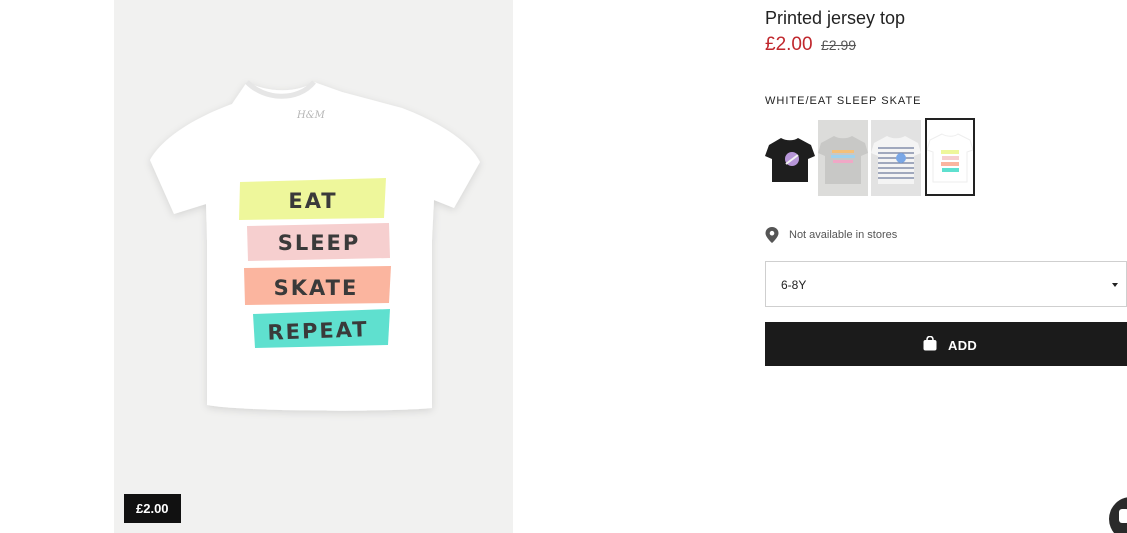 This screenshot has height=533, width=1127. I want to click on price-row: £2.00 £2.99, so click(810, 45).